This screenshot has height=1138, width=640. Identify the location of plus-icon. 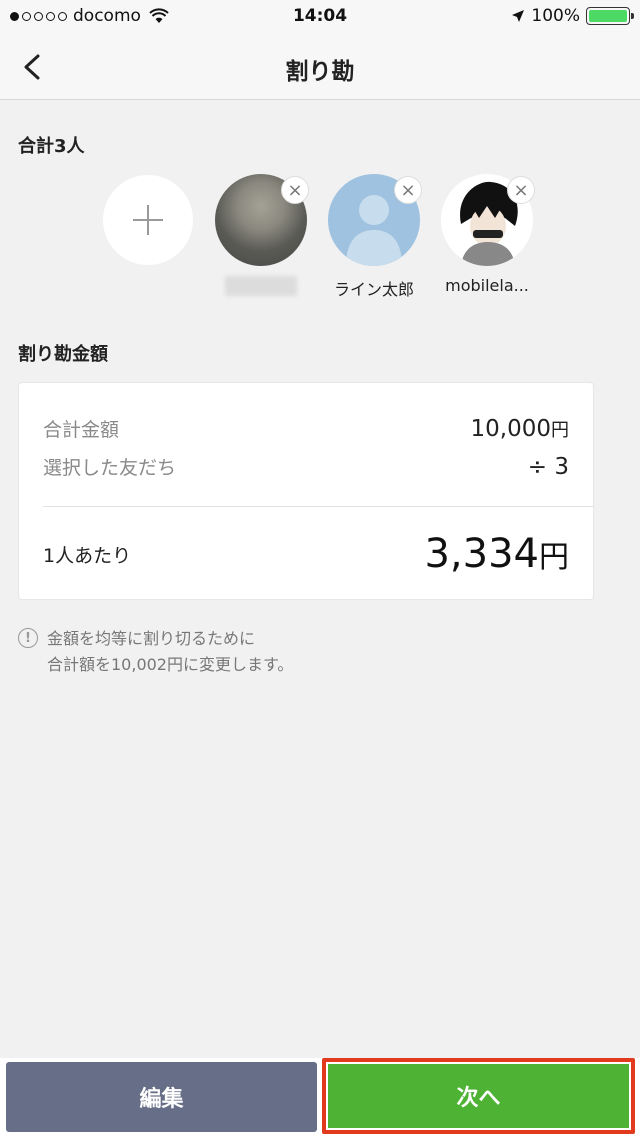
(148, 220).